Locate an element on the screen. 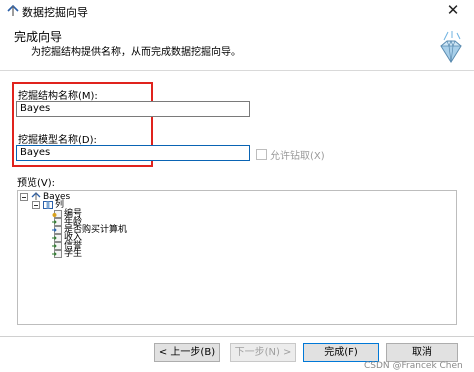 This screenshot has width=474, height=372. column-predict-icon is located at coordinates (57, 230).